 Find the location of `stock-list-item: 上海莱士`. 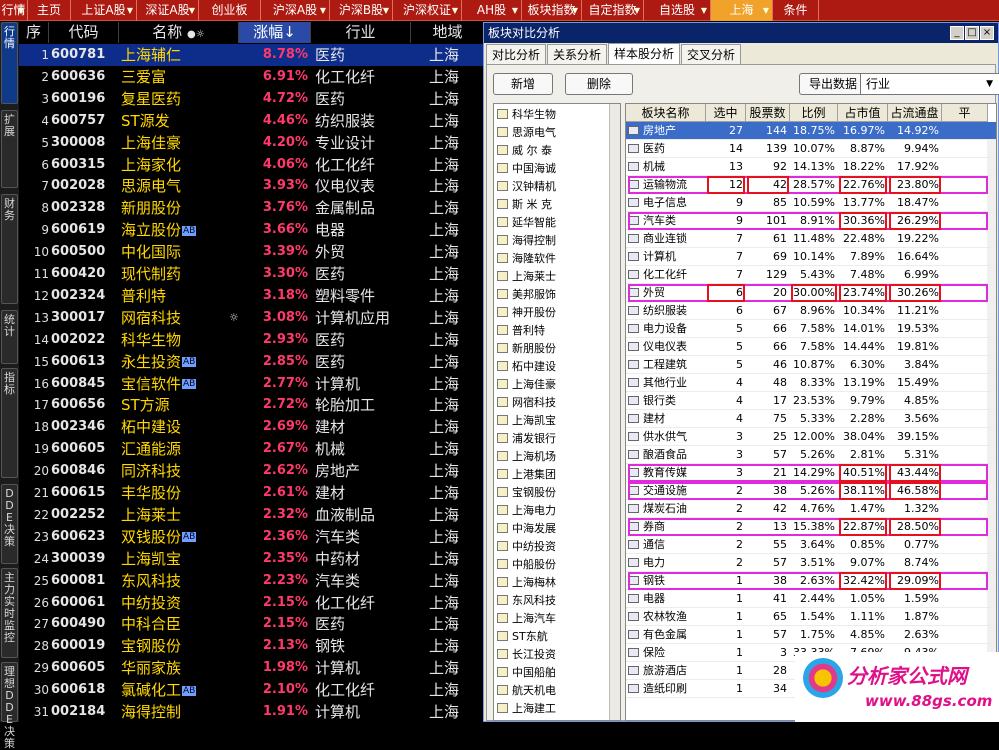

stock-list-item: 上海莱士 is located at coordinates (526, 277).